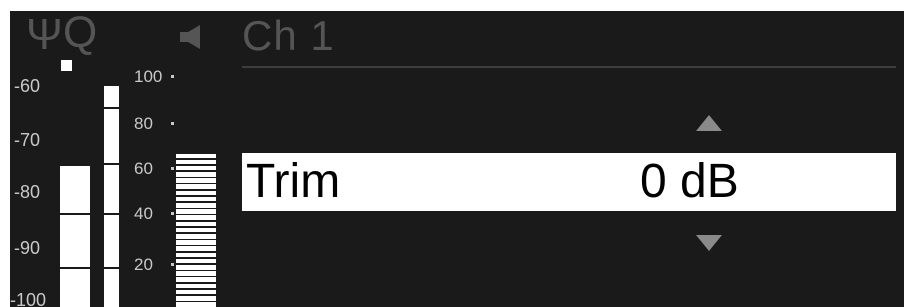 The image size is (912, 307). Describe the element at coordinates (143, 213) in the screenshot. I see `af-scale-label: 40` at that location.